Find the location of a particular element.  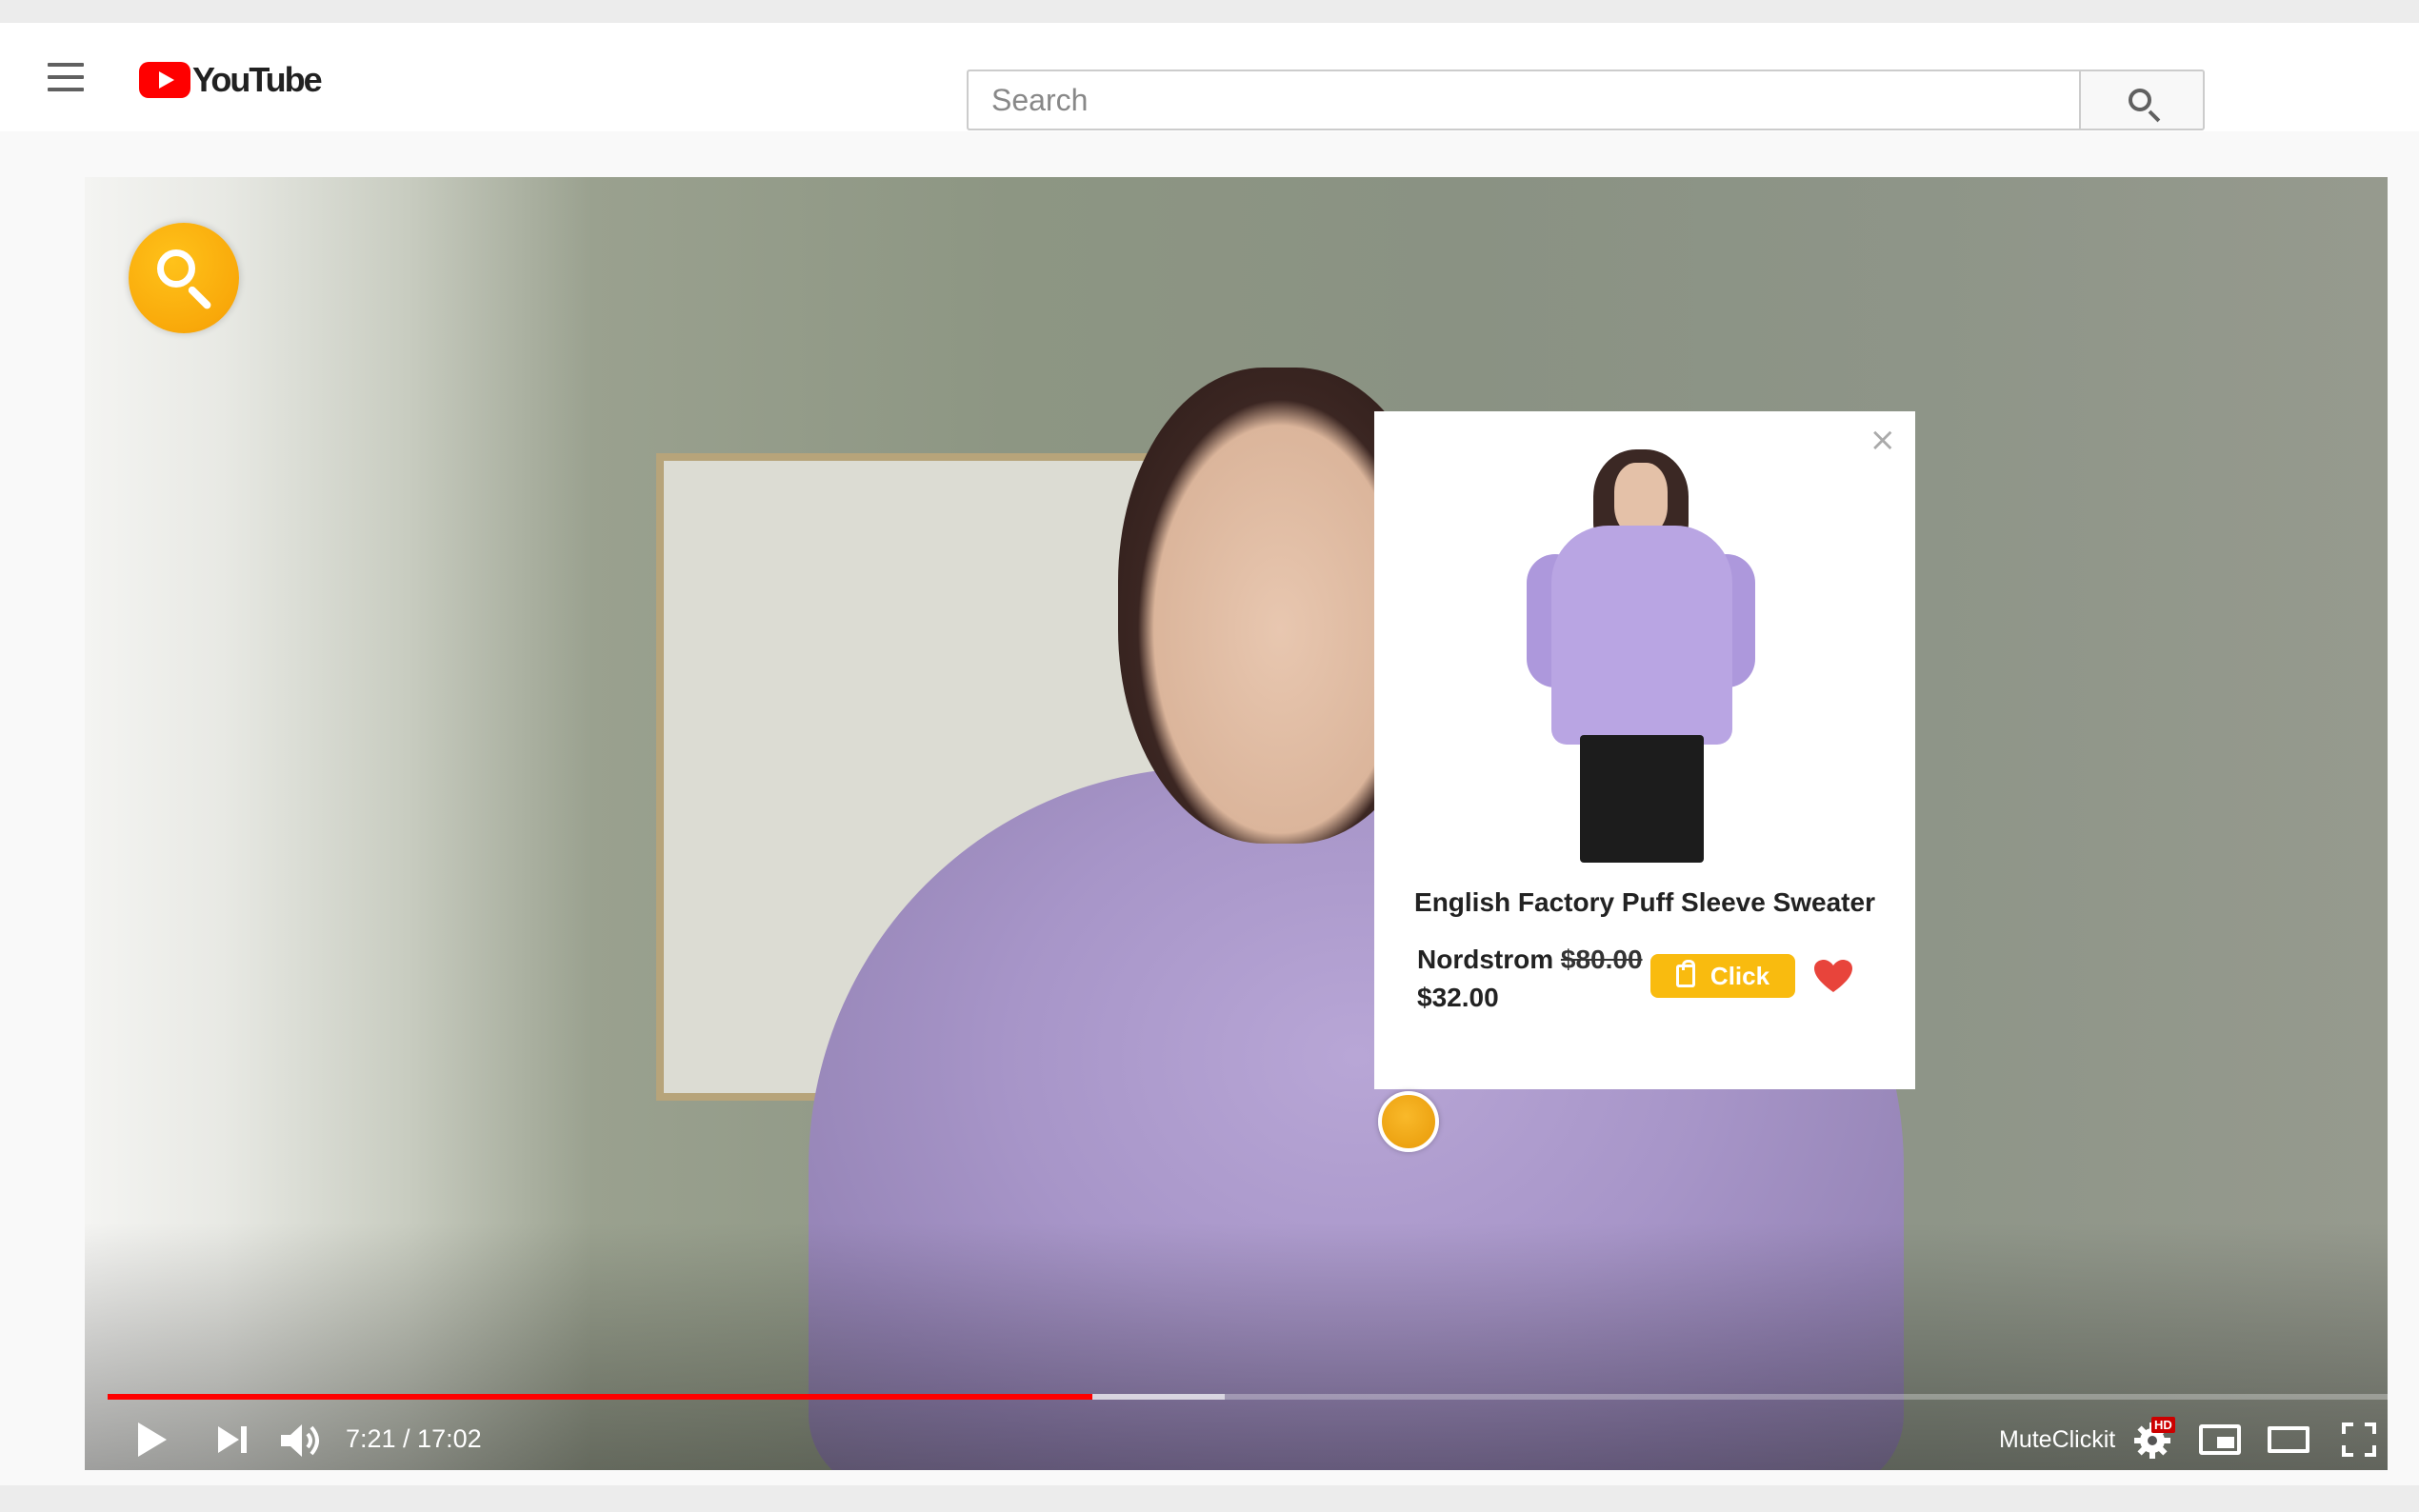

play-icon is located at coordinates (152, 1439).